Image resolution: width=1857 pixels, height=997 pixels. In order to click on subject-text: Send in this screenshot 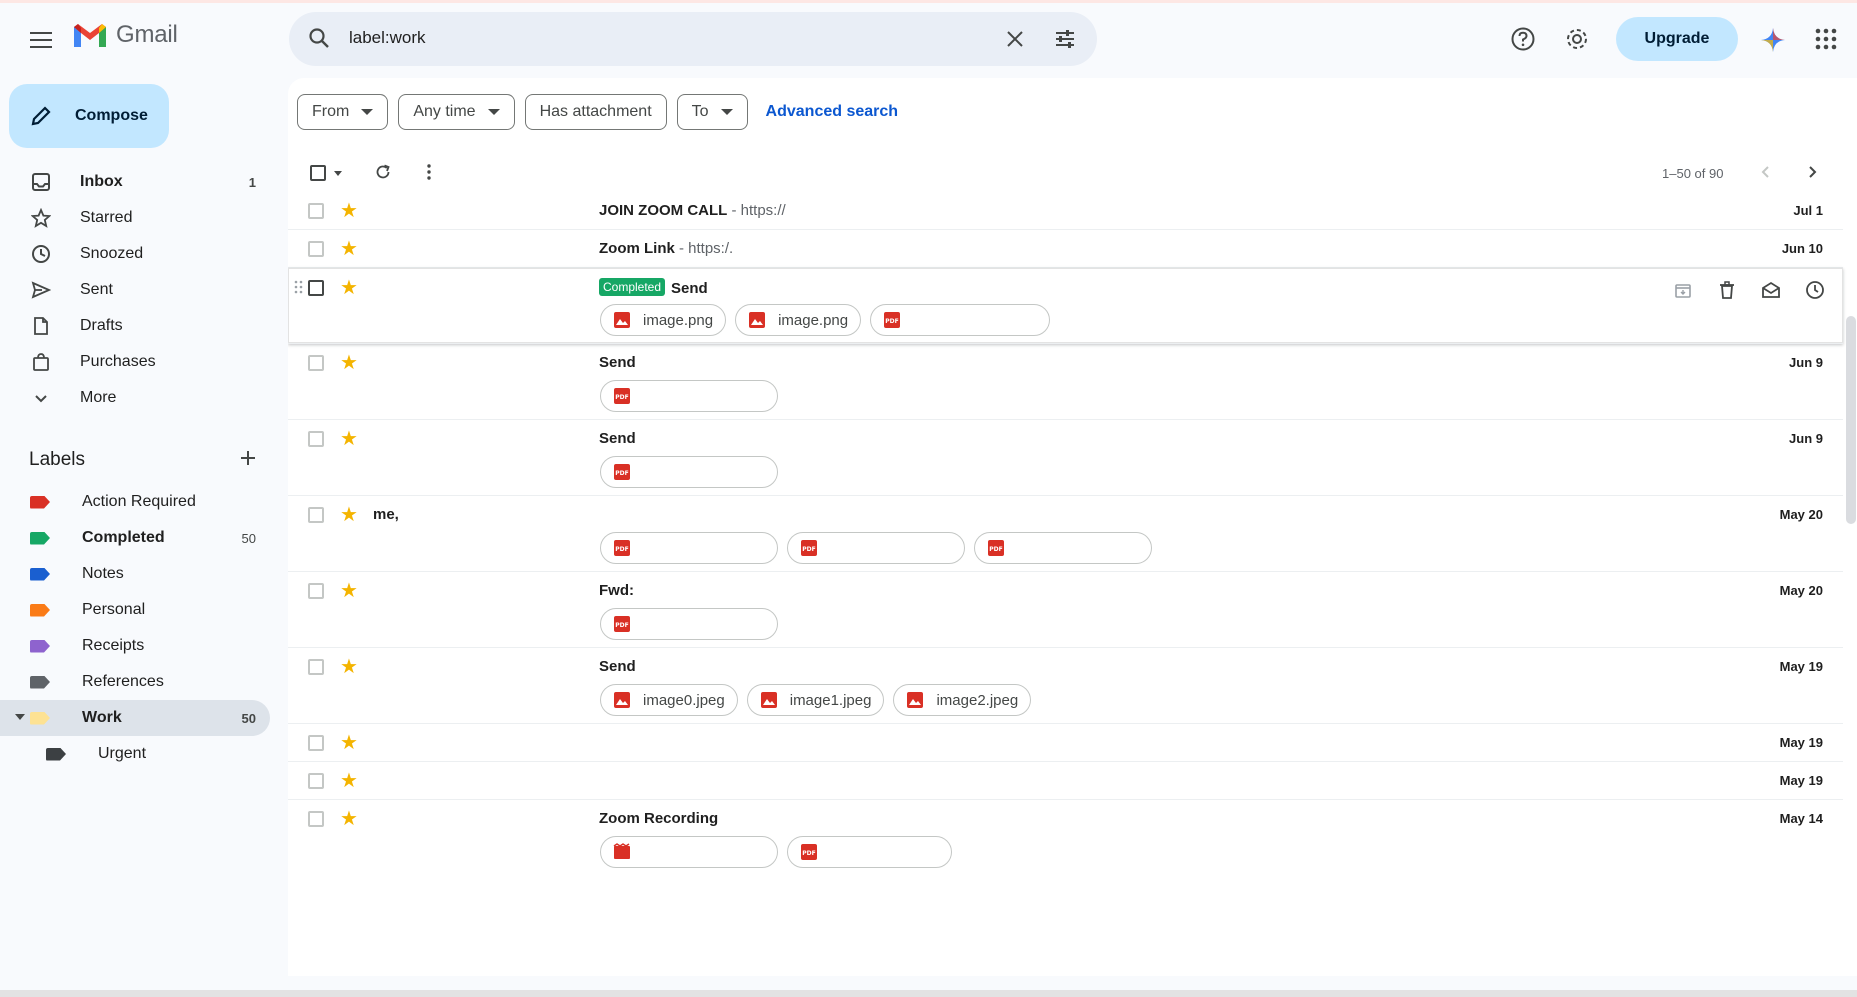, I will do `click(617, 362)`.